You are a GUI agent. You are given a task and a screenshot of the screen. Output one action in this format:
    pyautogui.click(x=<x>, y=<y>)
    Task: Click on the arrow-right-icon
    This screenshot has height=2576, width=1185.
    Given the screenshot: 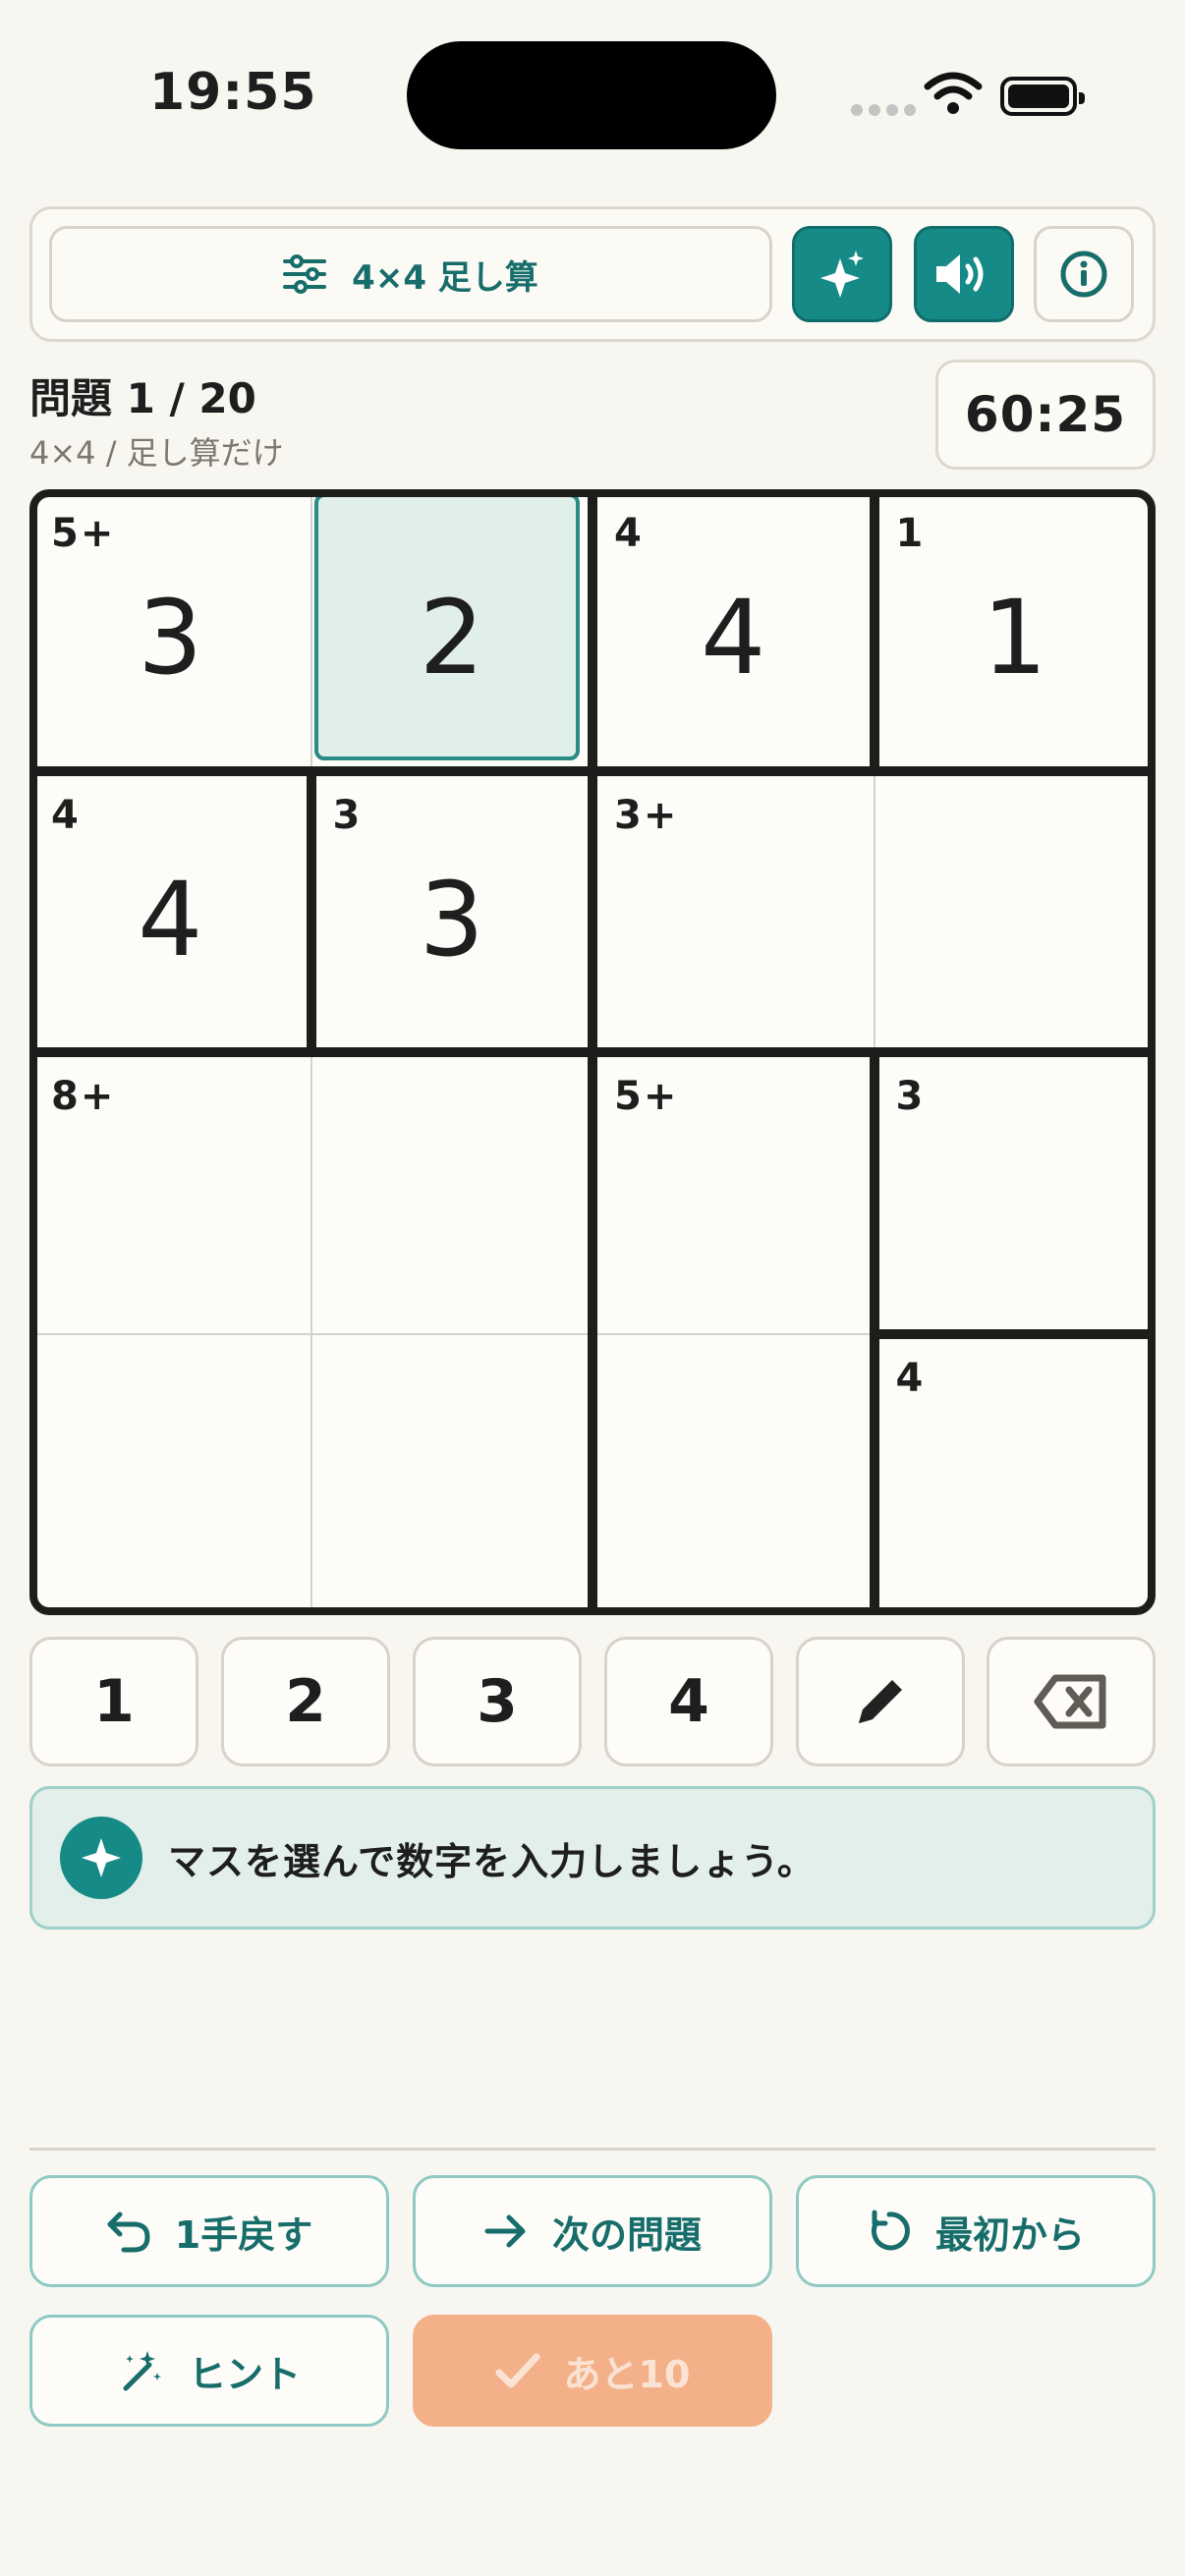 What is the action you would take?
    pyautogui.click(x=505, y=2231)
    